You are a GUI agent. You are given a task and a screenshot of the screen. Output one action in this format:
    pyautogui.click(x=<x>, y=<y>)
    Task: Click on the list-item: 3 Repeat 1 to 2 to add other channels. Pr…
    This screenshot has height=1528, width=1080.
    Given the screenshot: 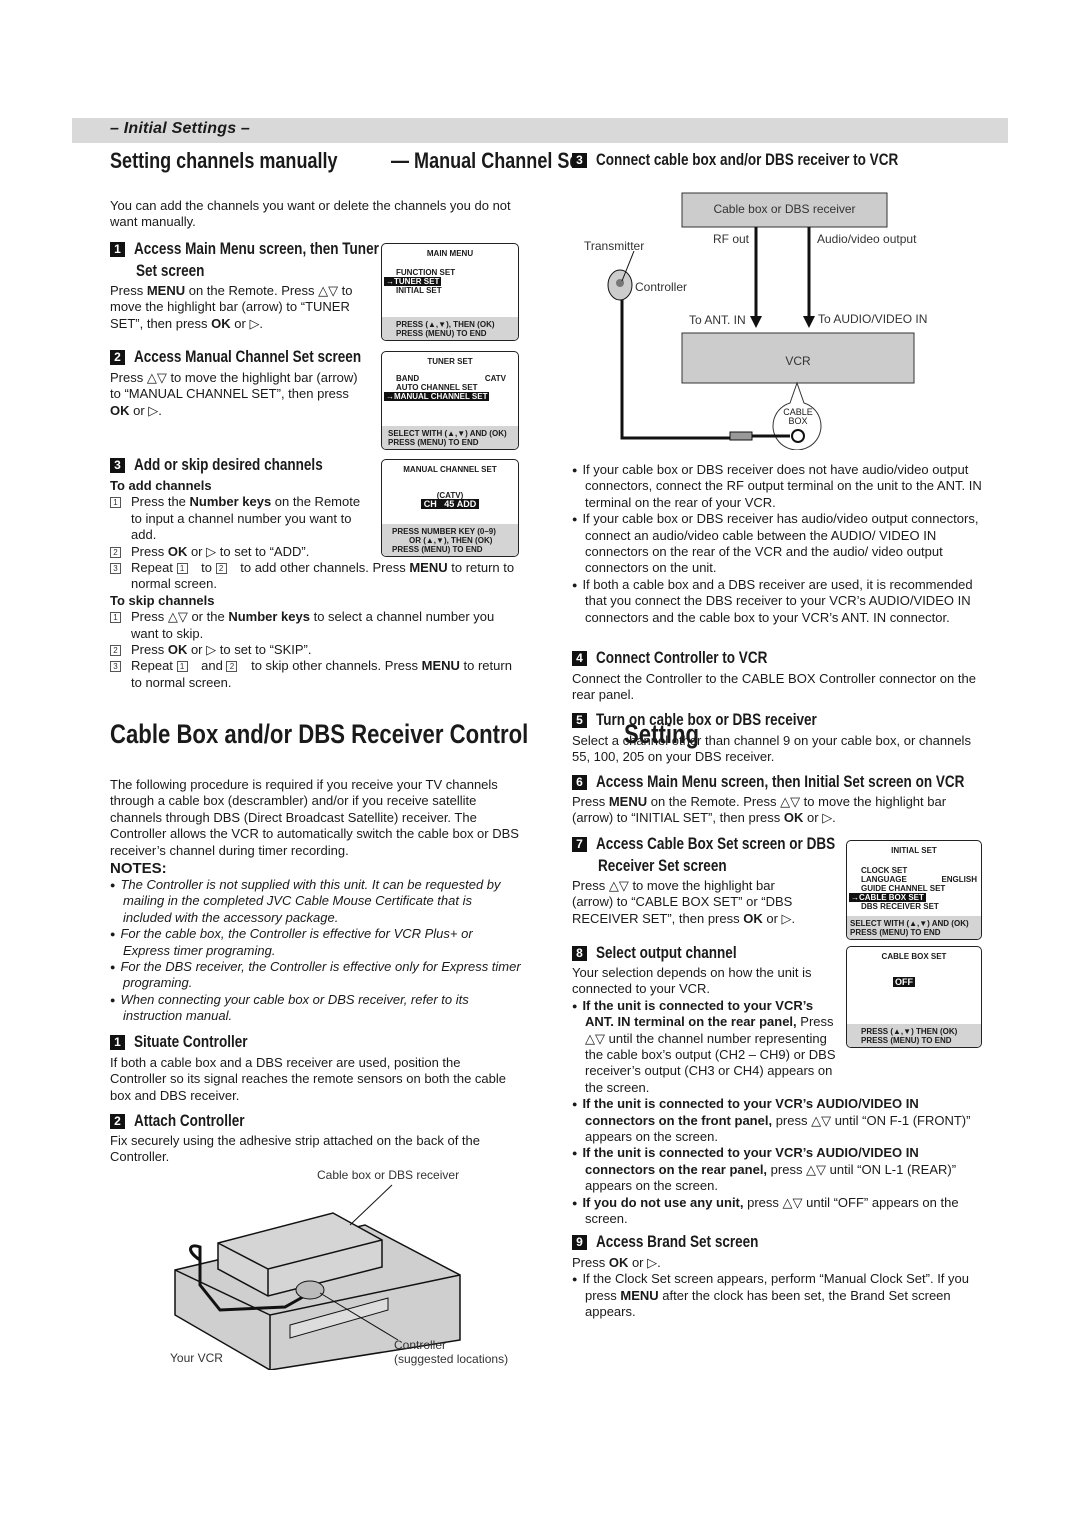 What is the action you would take?
    pyautogui.click(x=315, y=576)
    